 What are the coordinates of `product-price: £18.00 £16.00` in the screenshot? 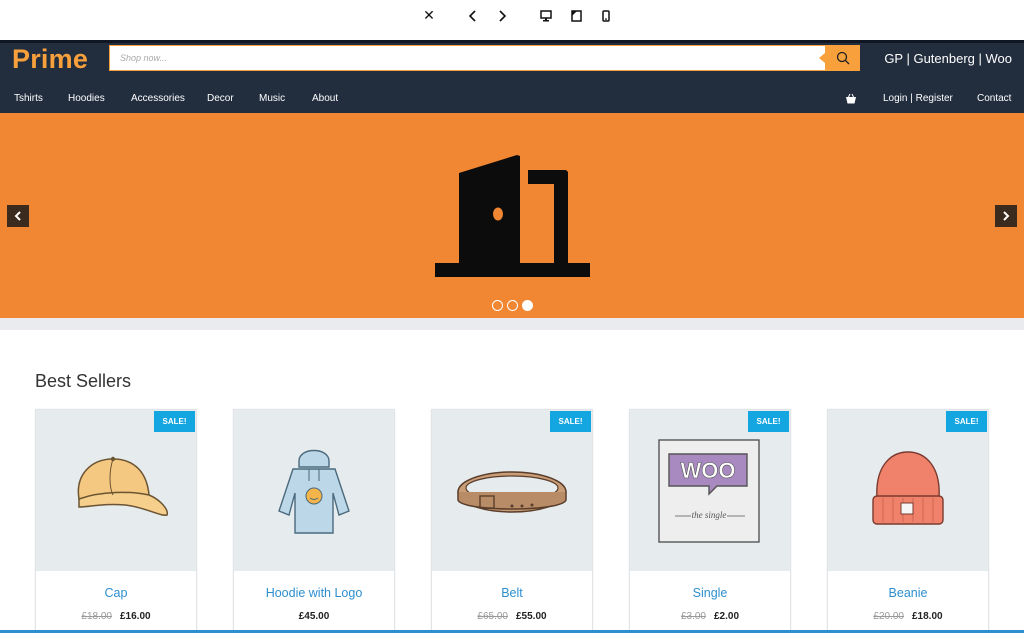 It's located at (116, 616).